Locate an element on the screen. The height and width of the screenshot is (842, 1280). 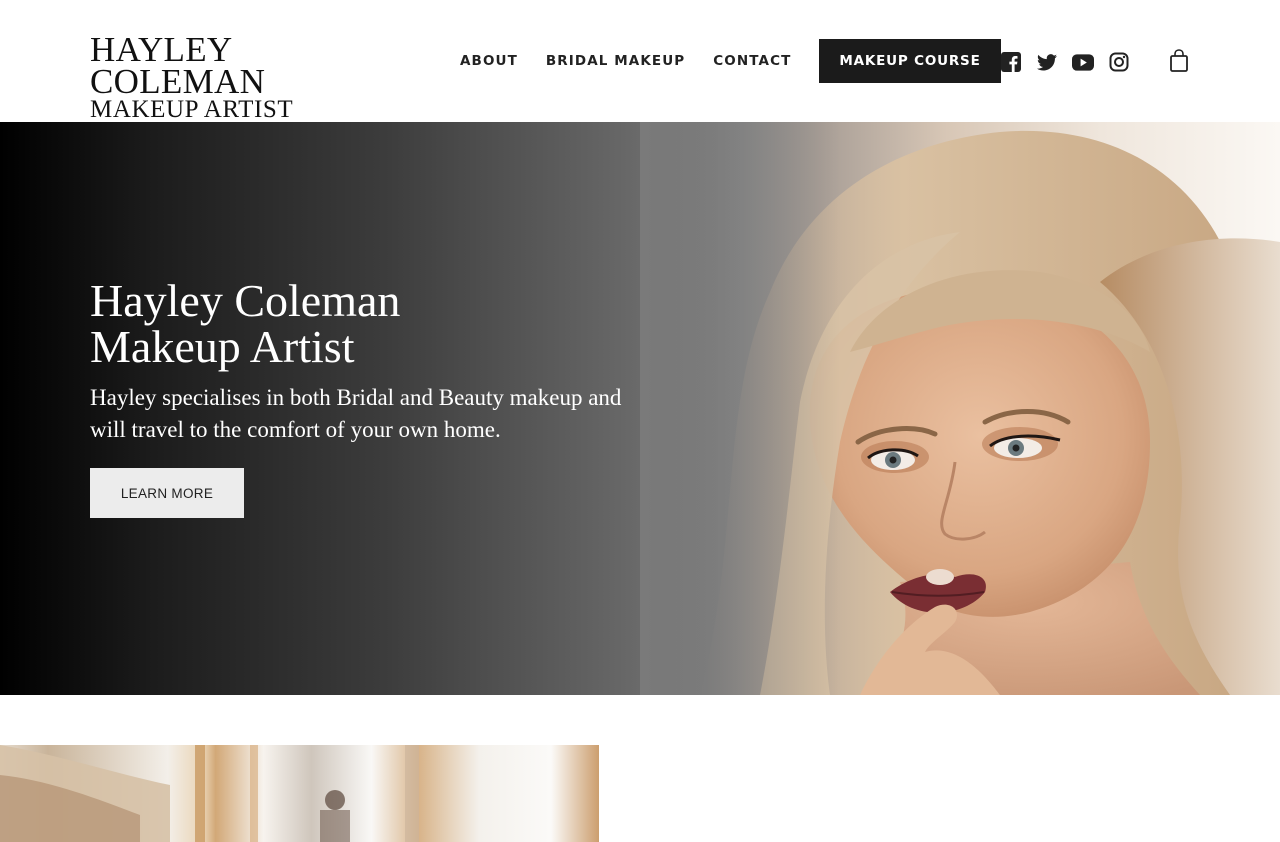
instagram-icon is located at coordinates (1119, 62).